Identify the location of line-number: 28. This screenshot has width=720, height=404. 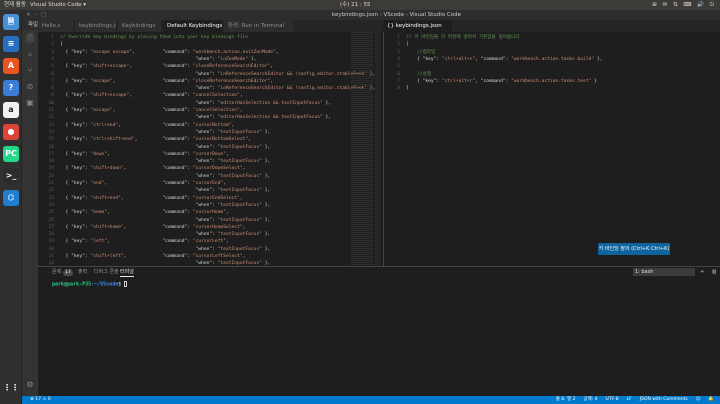
(51, 235).